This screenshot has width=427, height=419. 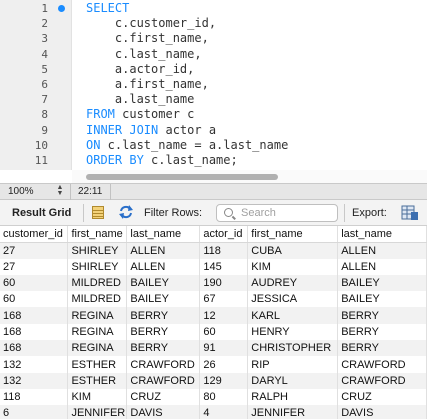 What do you see at coordinates (41, 213) in the screenshot?
I see `result-grid-tab: Result Grid` at bounding box center [41, 213].